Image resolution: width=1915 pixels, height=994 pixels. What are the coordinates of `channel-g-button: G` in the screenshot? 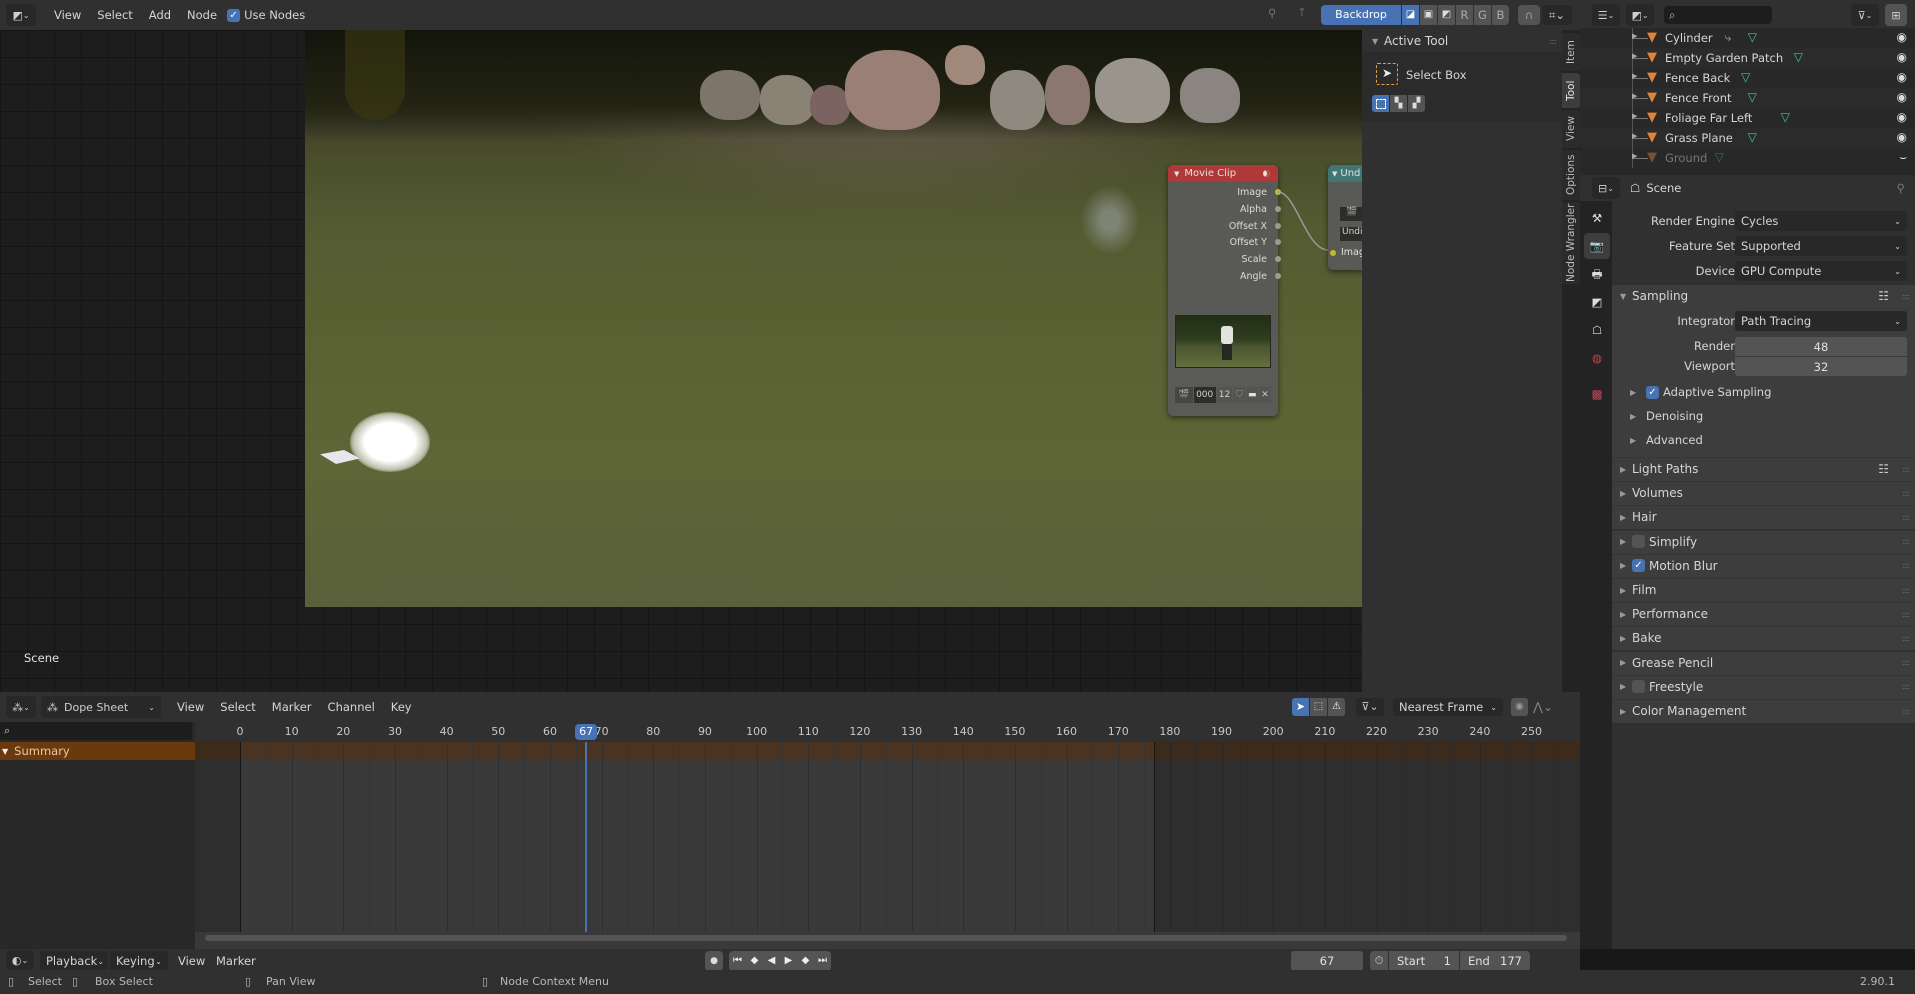 It's located at (1482, 15).